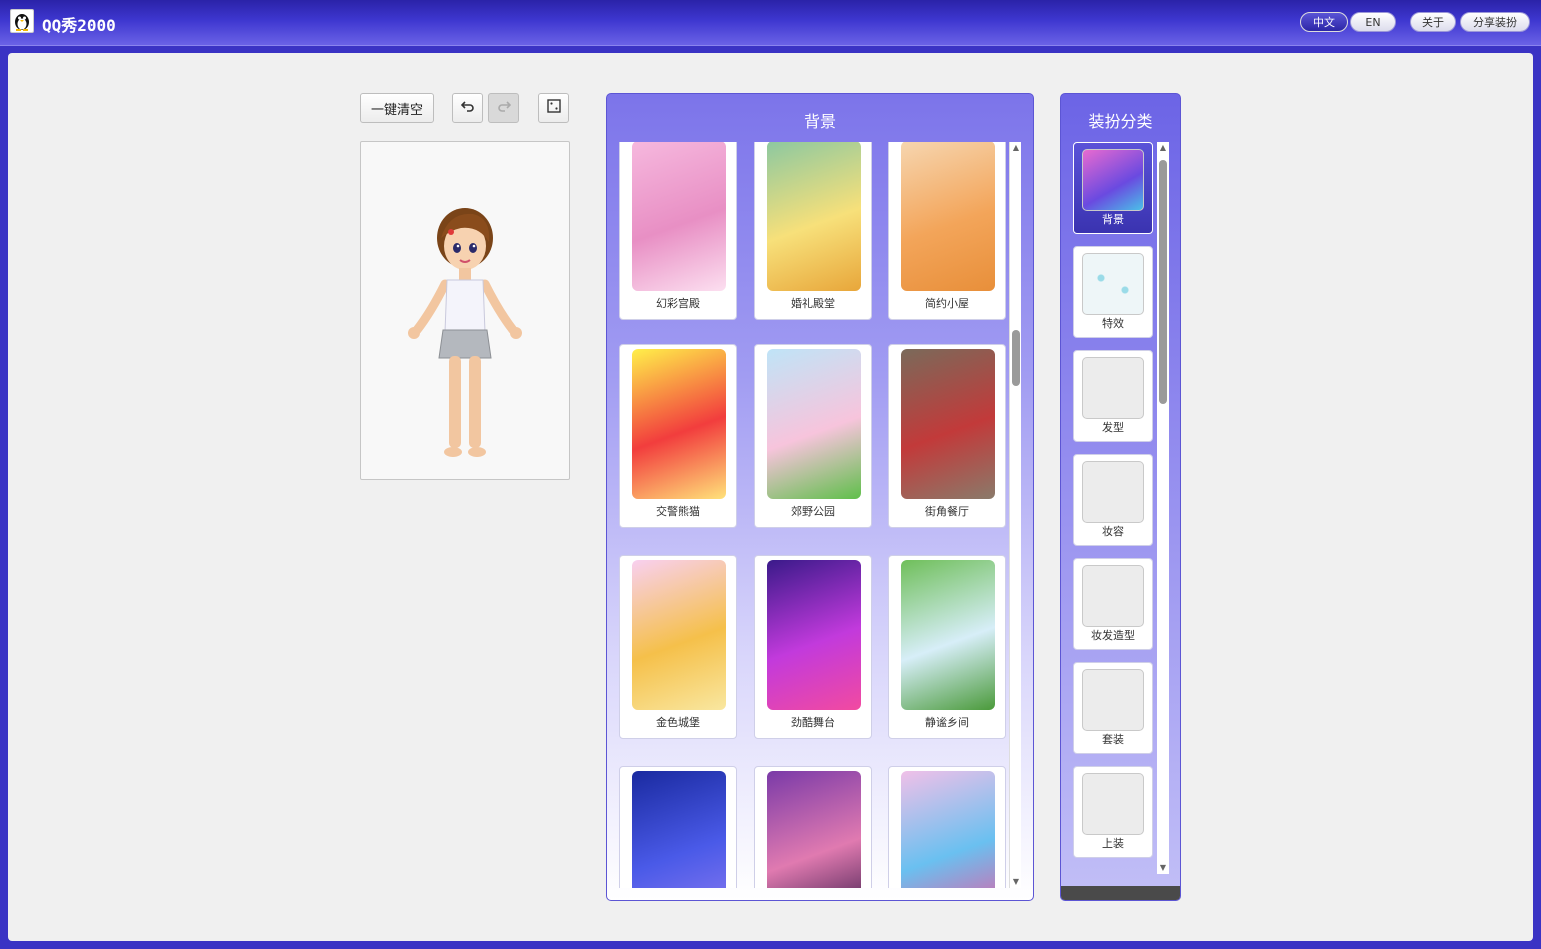 The height and width of the screenshot is (949, 1541). Describe the element at coordinates (1113, 596) in the screenshot. I see `hat-icon` at that location.